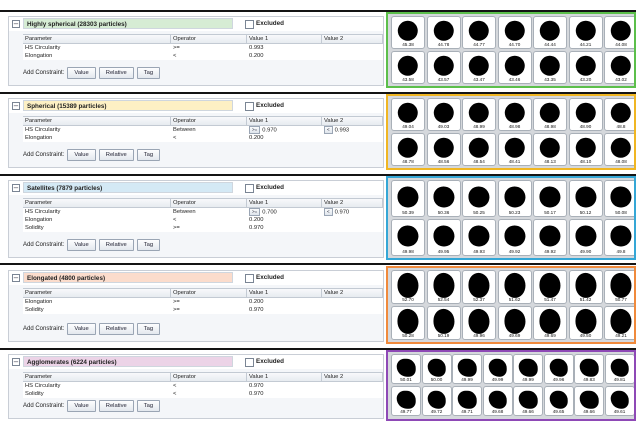 The width and height of the screenshot is (636, 421). Describe the element at coordinates (328, 212) in the screenshot. I see `operator-toggle-button: <` at that location.